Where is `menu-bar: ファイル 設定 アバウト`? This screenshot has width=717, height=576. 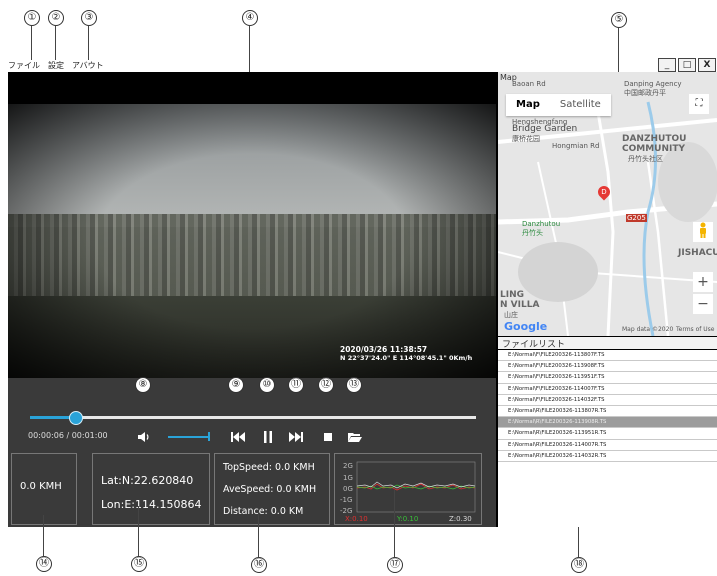 menu-bar: ファイル 設定 アバウト is located at coordinates (56, 66).